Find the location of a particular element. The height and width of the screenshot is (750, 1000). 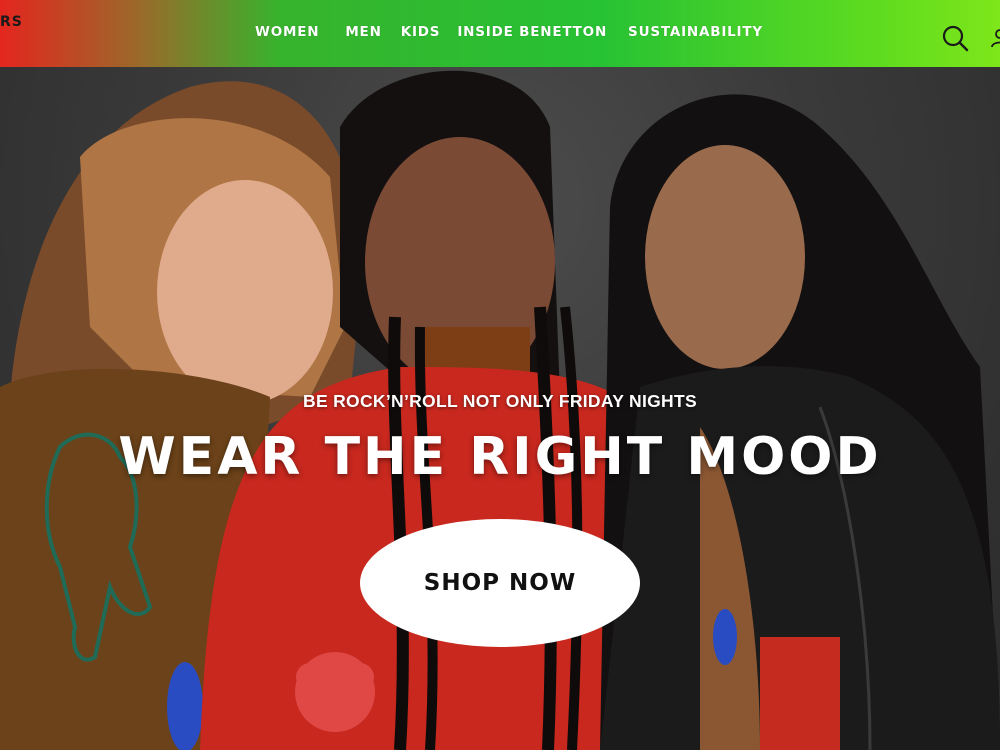

nav-item-kids: KIDS is located at coordinates (421, 32).